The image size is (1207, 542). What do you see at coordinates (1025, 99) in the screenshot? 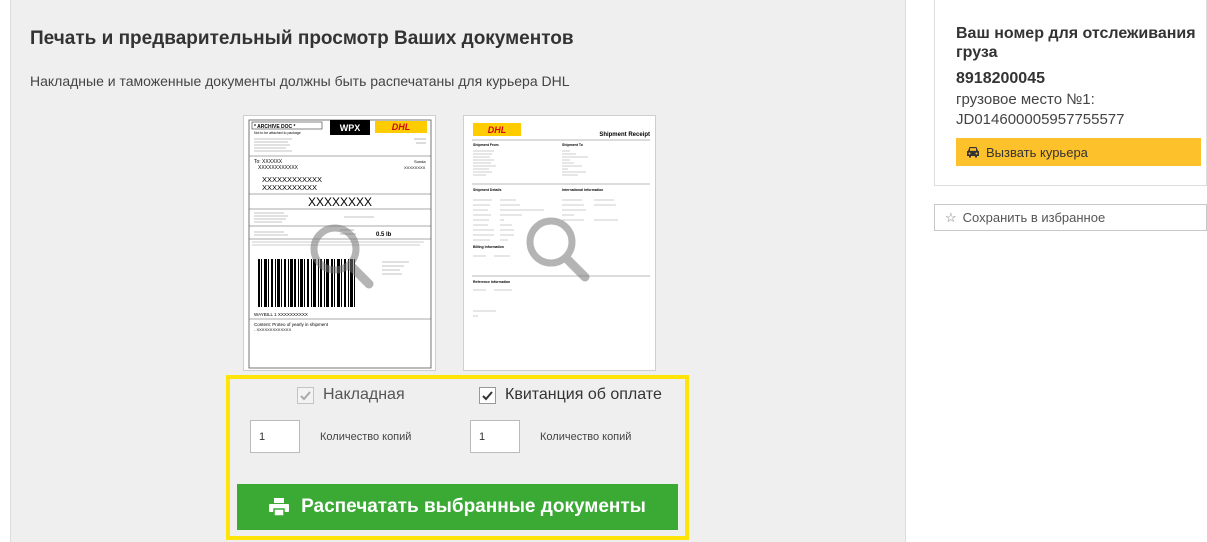
I see `piece-label: грузовое место №1:` at bounding box center [1025, 99].